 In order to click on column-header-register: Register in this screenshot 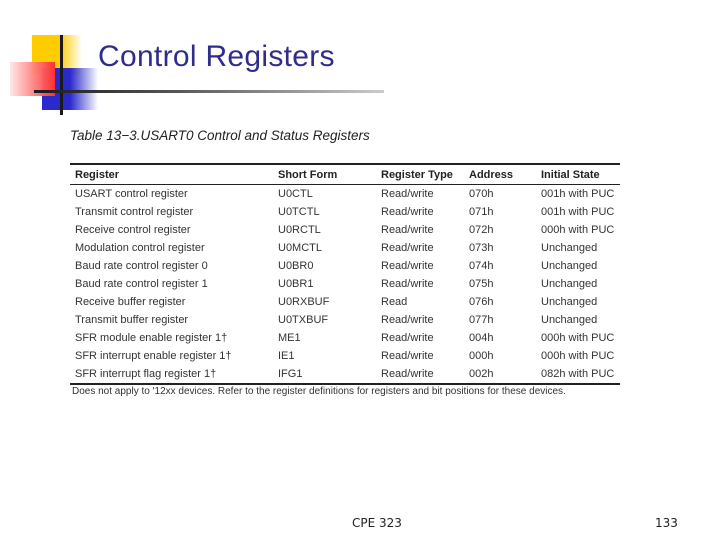, I will do `click(97, 175)`.